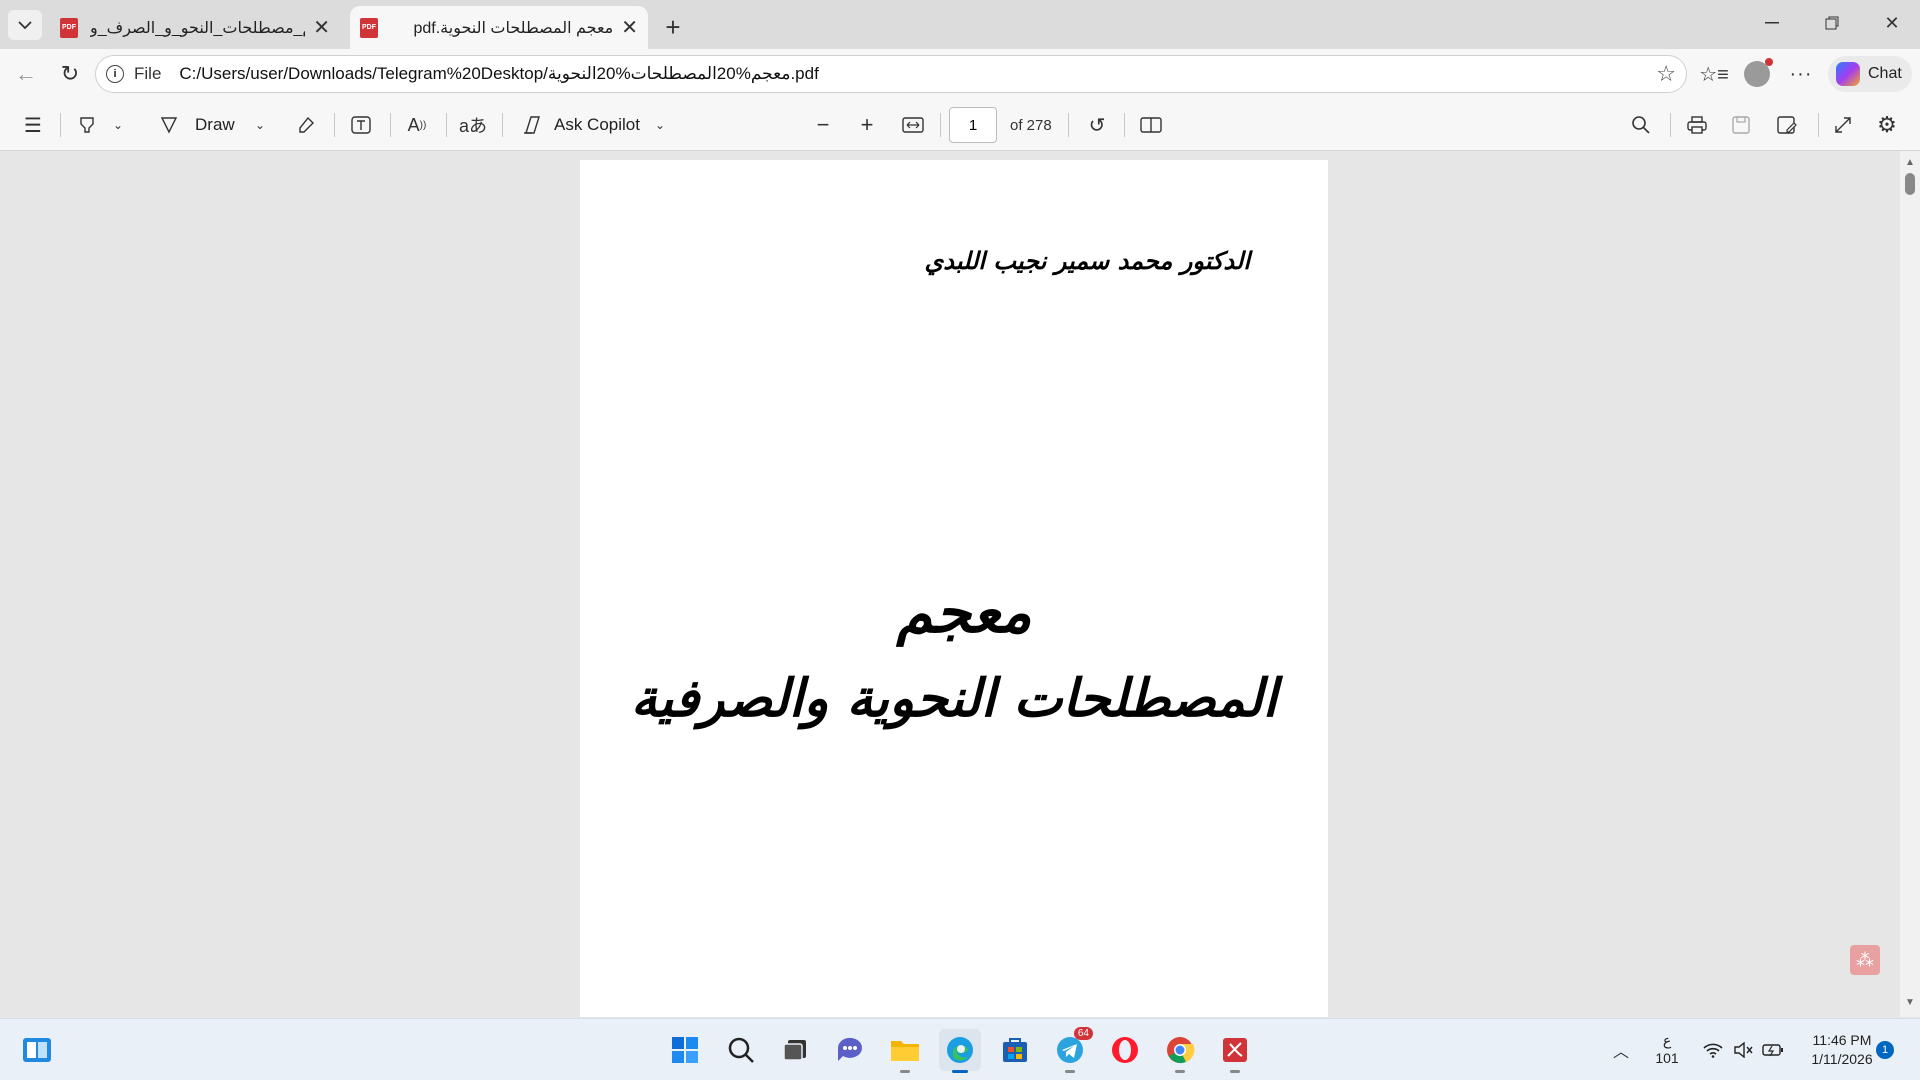 This screenshot has height=1080, width=1920. Describe the element at coordinates (473, 125) in the screenshot. I see `translate-icon: aあ` at that location.